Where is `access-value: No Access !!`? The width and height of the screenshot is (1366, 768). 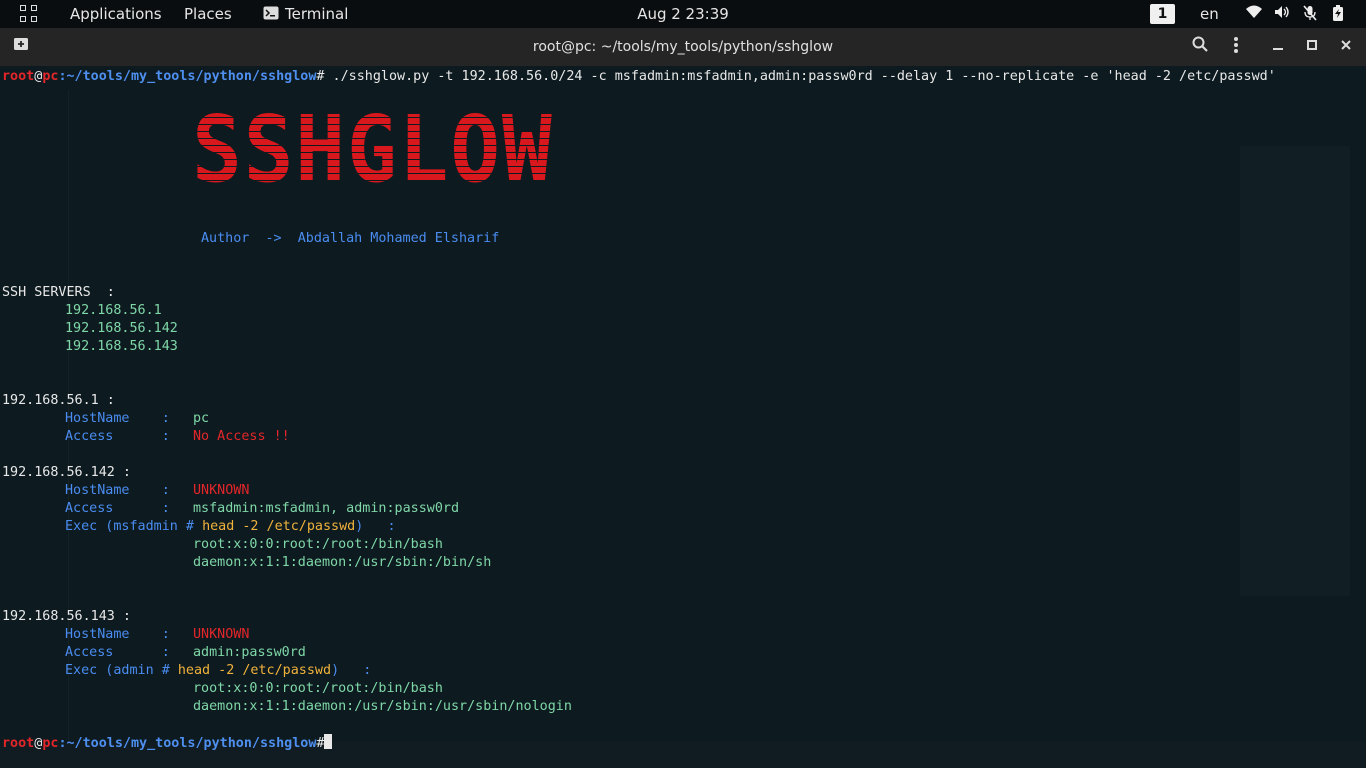 access-value: No Access !! is located at coordinates (241, 436).